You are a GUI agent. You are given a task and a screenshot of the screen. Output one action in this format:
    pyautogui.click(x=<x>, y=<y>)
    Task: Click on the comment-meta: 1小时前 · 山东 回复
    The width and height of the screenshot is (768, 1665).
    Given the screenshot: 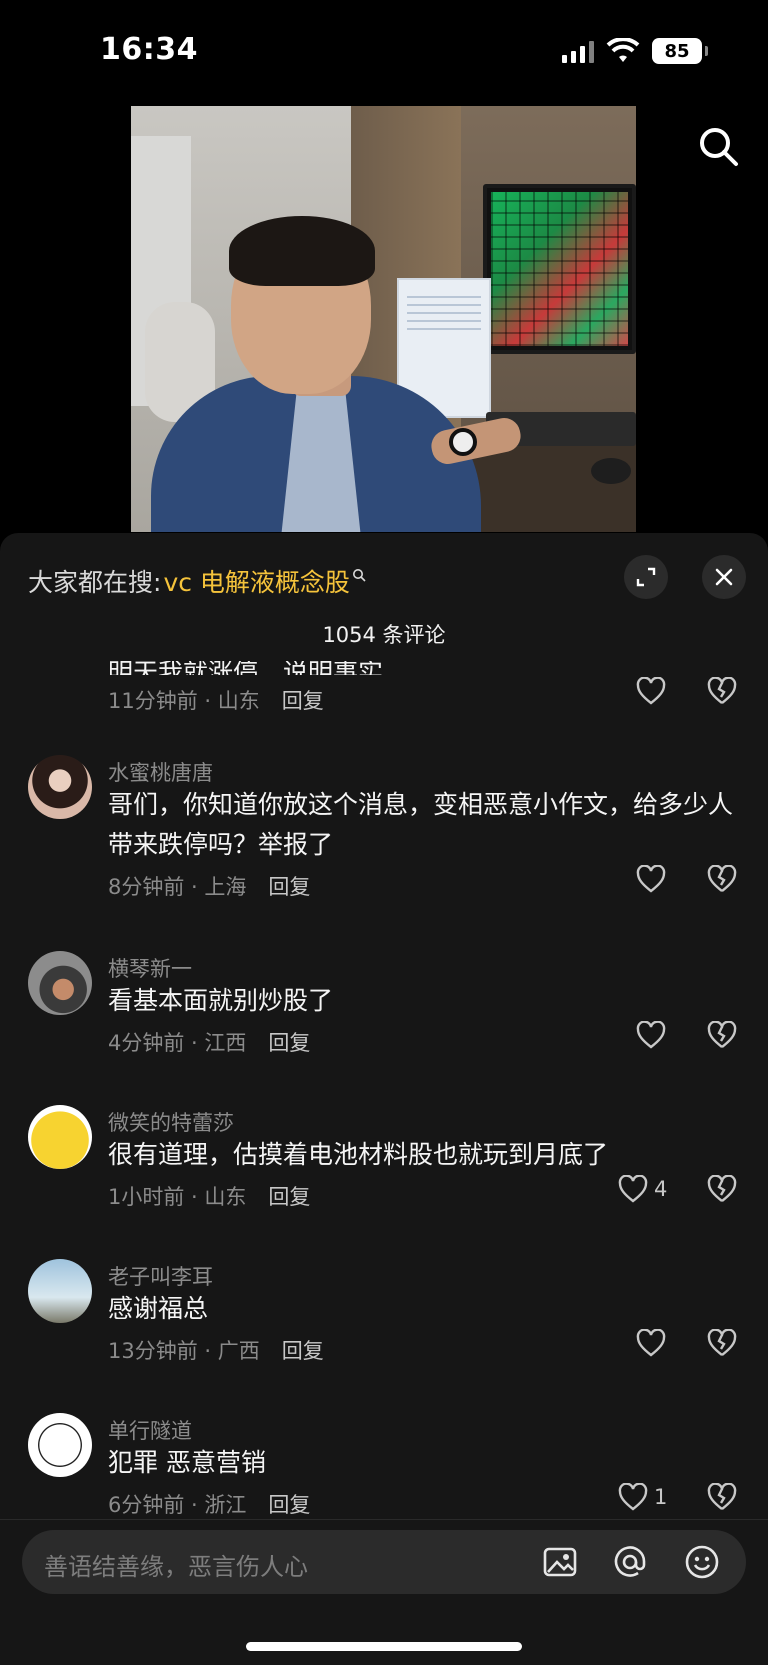 What is the action you would take?
    pyautogui.click(x=209, y=1196)
    